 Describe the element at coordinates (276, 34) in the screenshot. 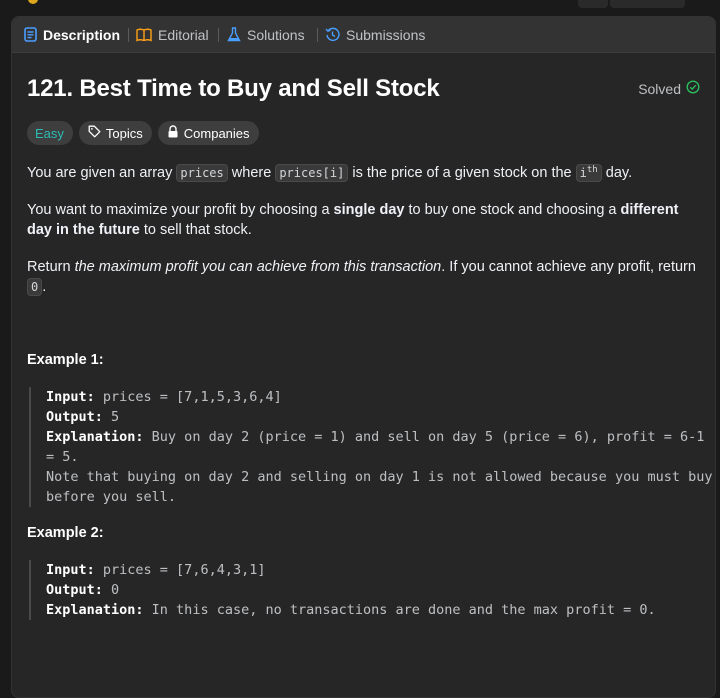

I see `tab-label: Solutions` at that location.